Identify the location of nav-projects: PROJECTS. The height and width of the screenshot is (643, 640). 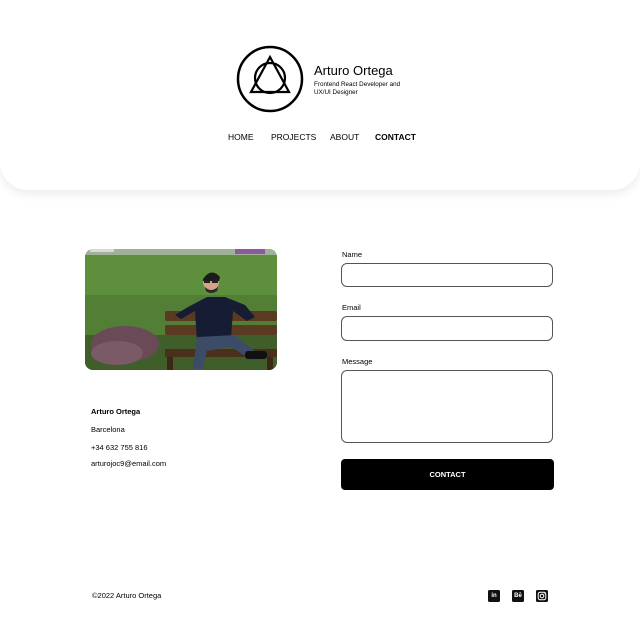
(293, 137).